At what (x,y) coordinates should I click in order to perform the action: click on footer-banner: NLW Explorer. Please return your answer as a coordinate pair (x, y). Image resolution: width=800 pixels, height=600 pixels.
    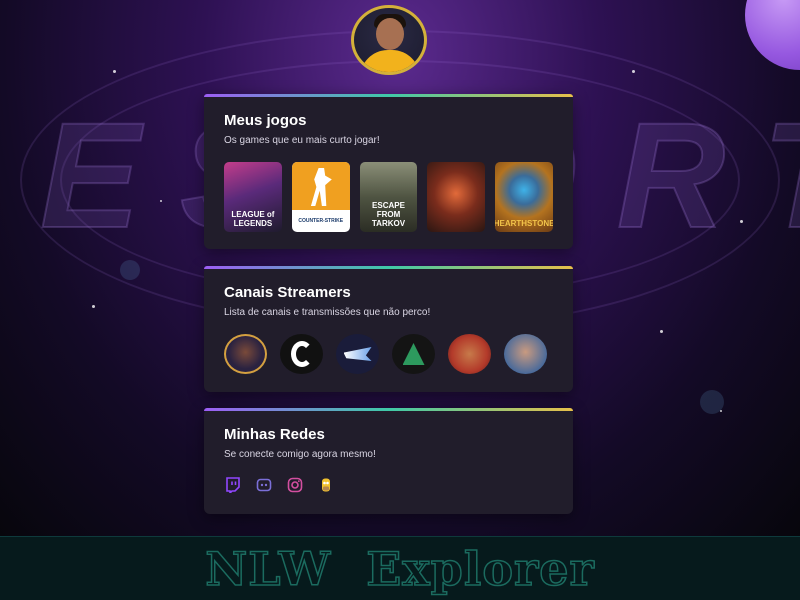
    Looking at the image, I should click on (400, 568).